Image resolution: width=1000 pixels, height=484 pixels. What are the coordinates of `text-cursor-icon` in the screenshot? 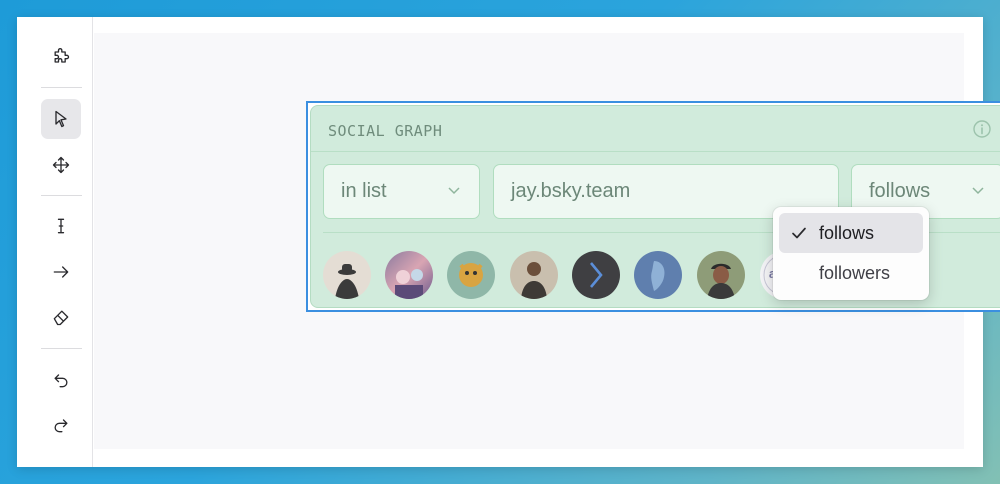 It's located at (61, 226).